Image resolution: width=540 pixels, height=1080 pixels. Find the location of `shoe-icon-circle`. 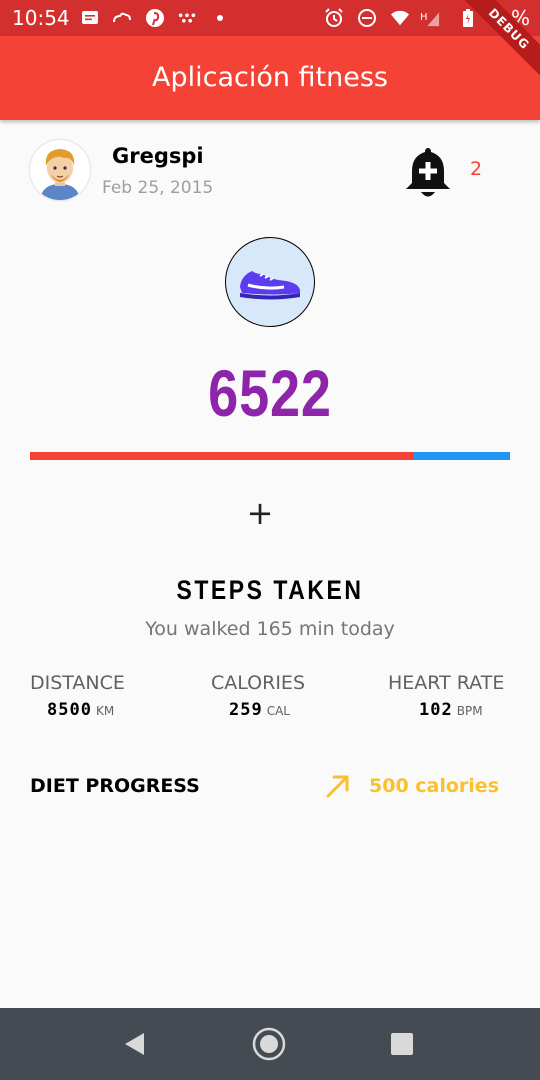

shoe-icon-circle is located at coordinates (270, 282).